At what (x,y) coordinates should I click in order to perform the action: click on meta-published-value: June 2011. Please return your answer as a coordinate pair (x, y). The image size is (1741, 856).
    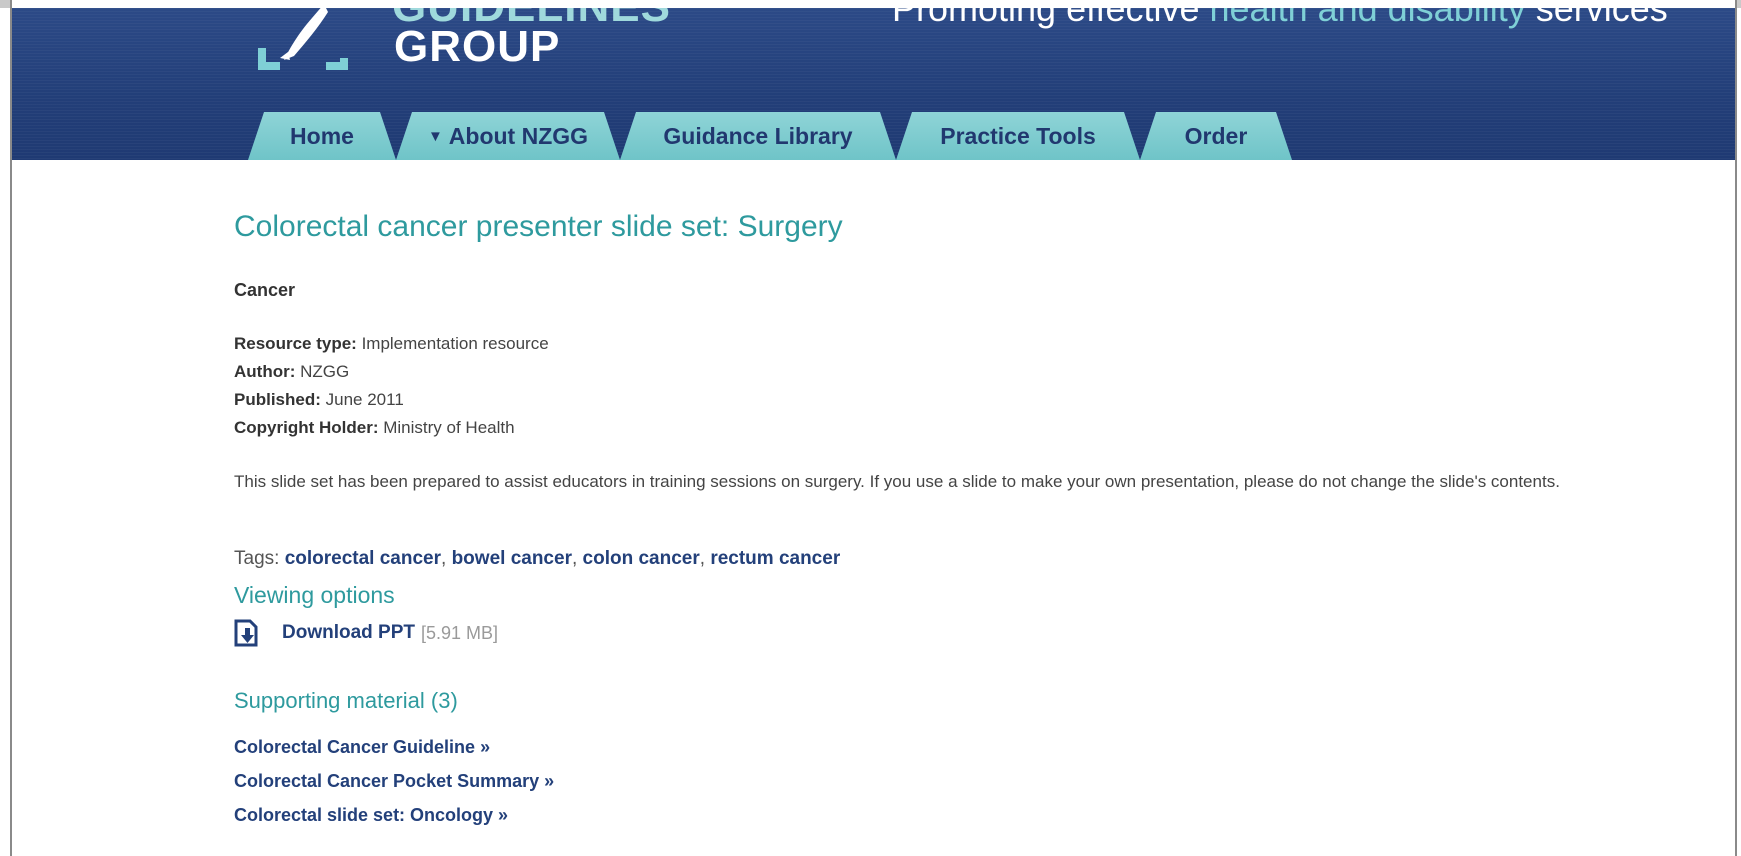
    Looking at the image, I should click on (364, 399).